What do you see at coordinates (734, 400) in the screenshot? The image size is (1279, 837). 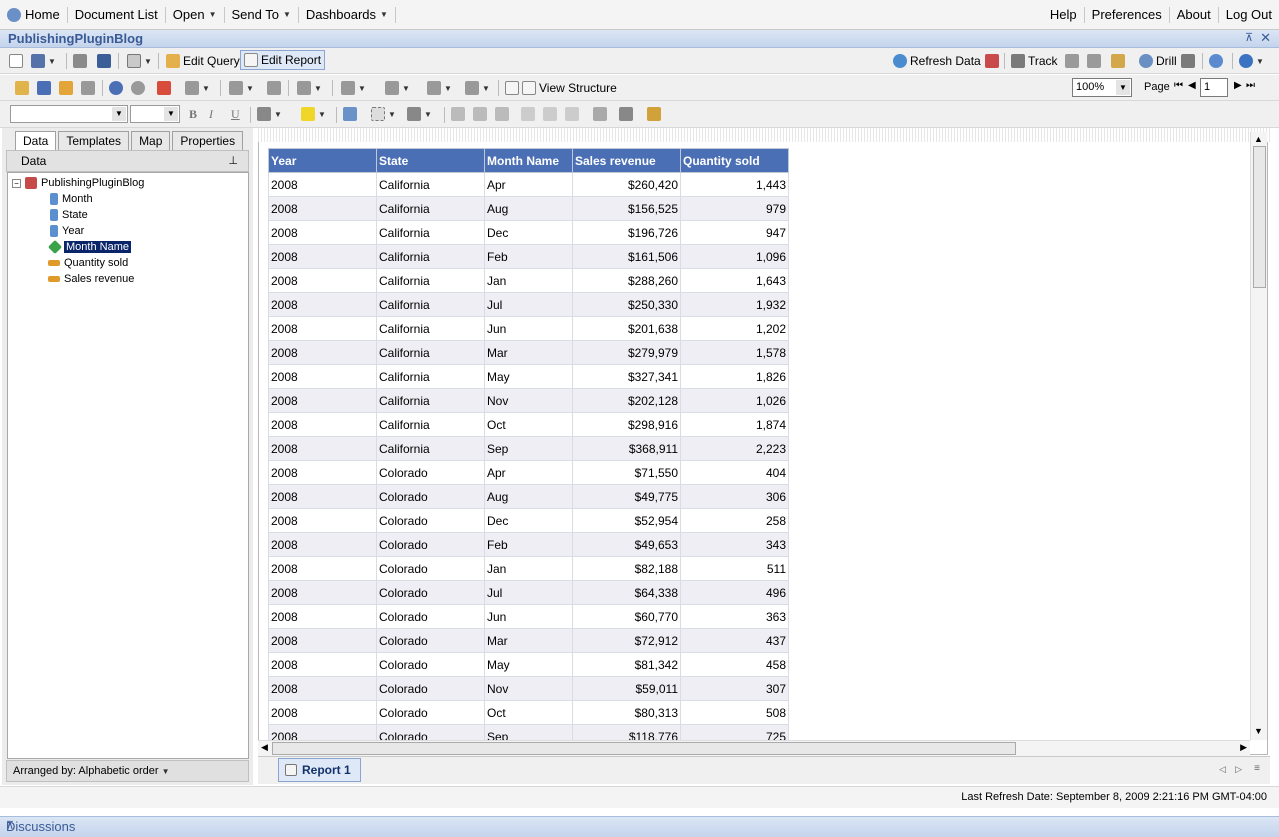 I see `quantity-sold-cell: 1,026` at bounding box center [734, 400].